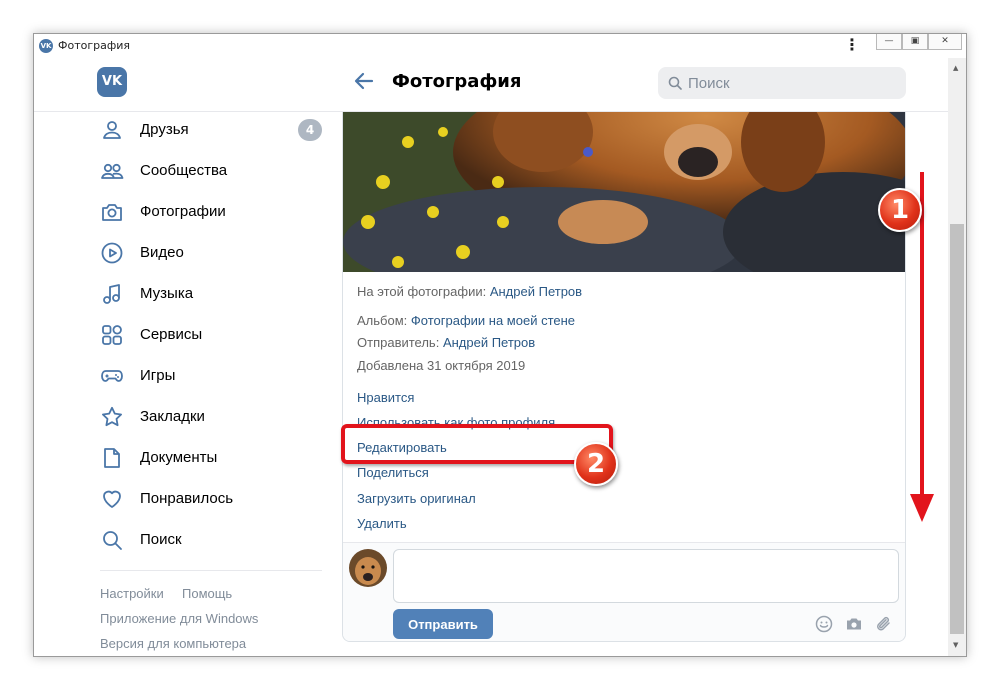 Image resolution: width=1000 pixels, height=689 pixels. Describe the element at coordinates (183, 211) in the screenshot. I see `sidebar-item-label: Фотографии` at that location.